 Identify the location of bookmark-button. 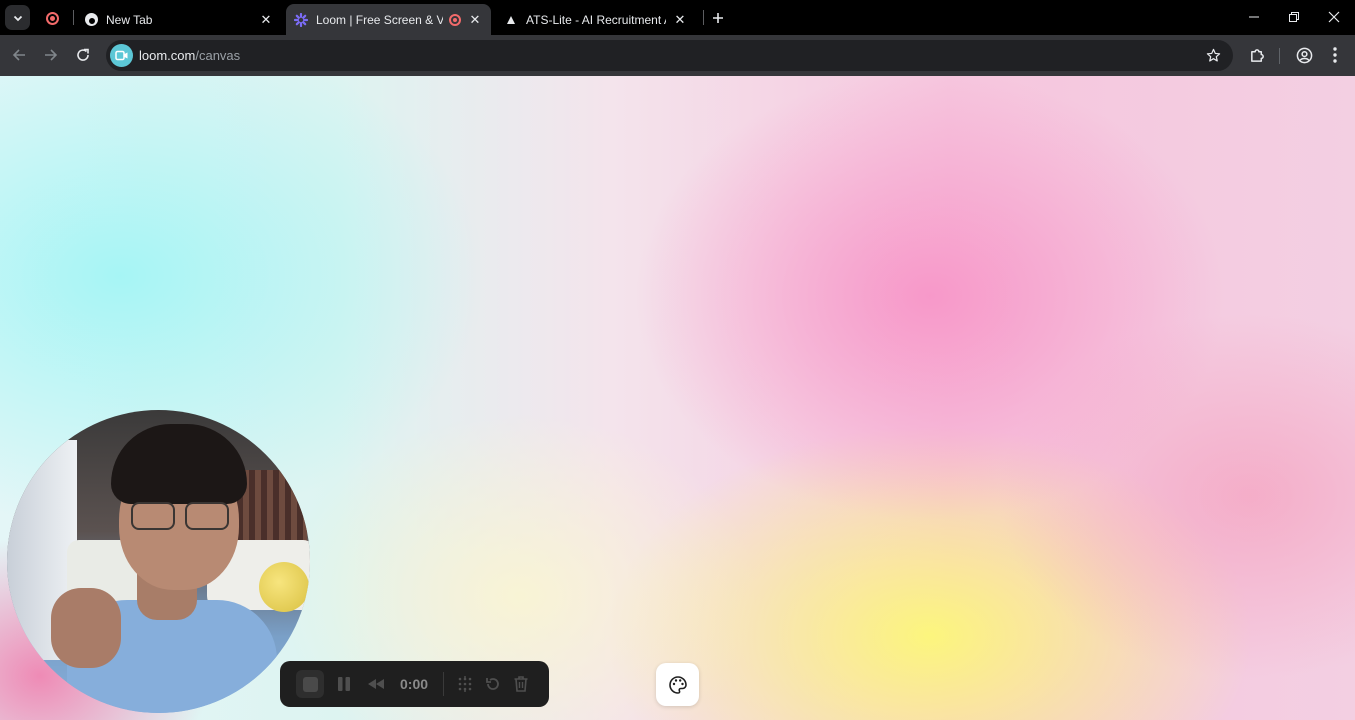
(1213, 55).